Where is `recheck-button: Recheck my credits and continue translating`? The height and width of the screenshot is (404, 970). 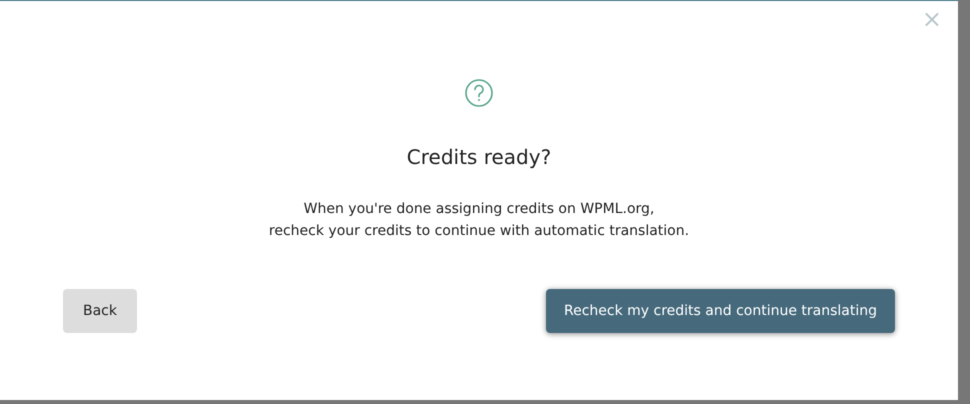 recheck-button: Recheck my credits and continue translating is located at coordinates (720, 311).